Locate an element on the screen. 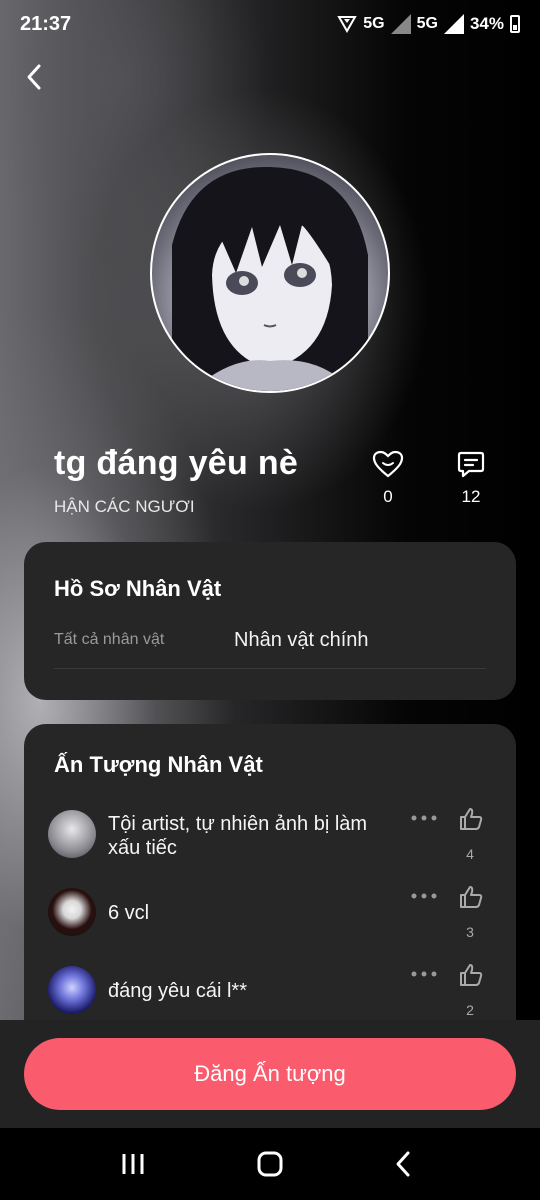  battery-icon is located at coordinates (515, 24).